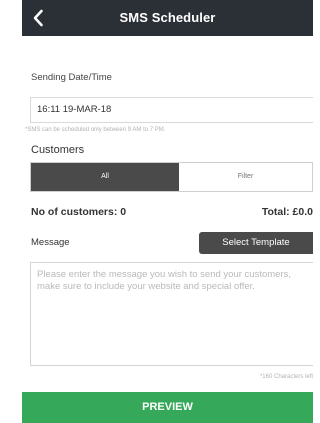  I want to click on tab-filter: Filter, so click(245, 177).